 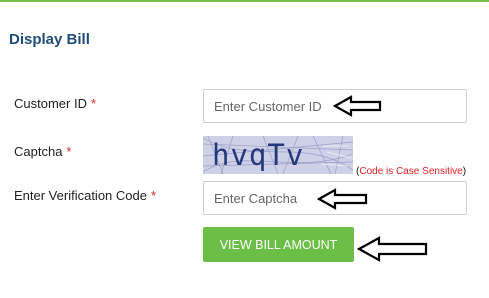 I want to click on captcha-image: hvqTv, so click(x=278, y=155).